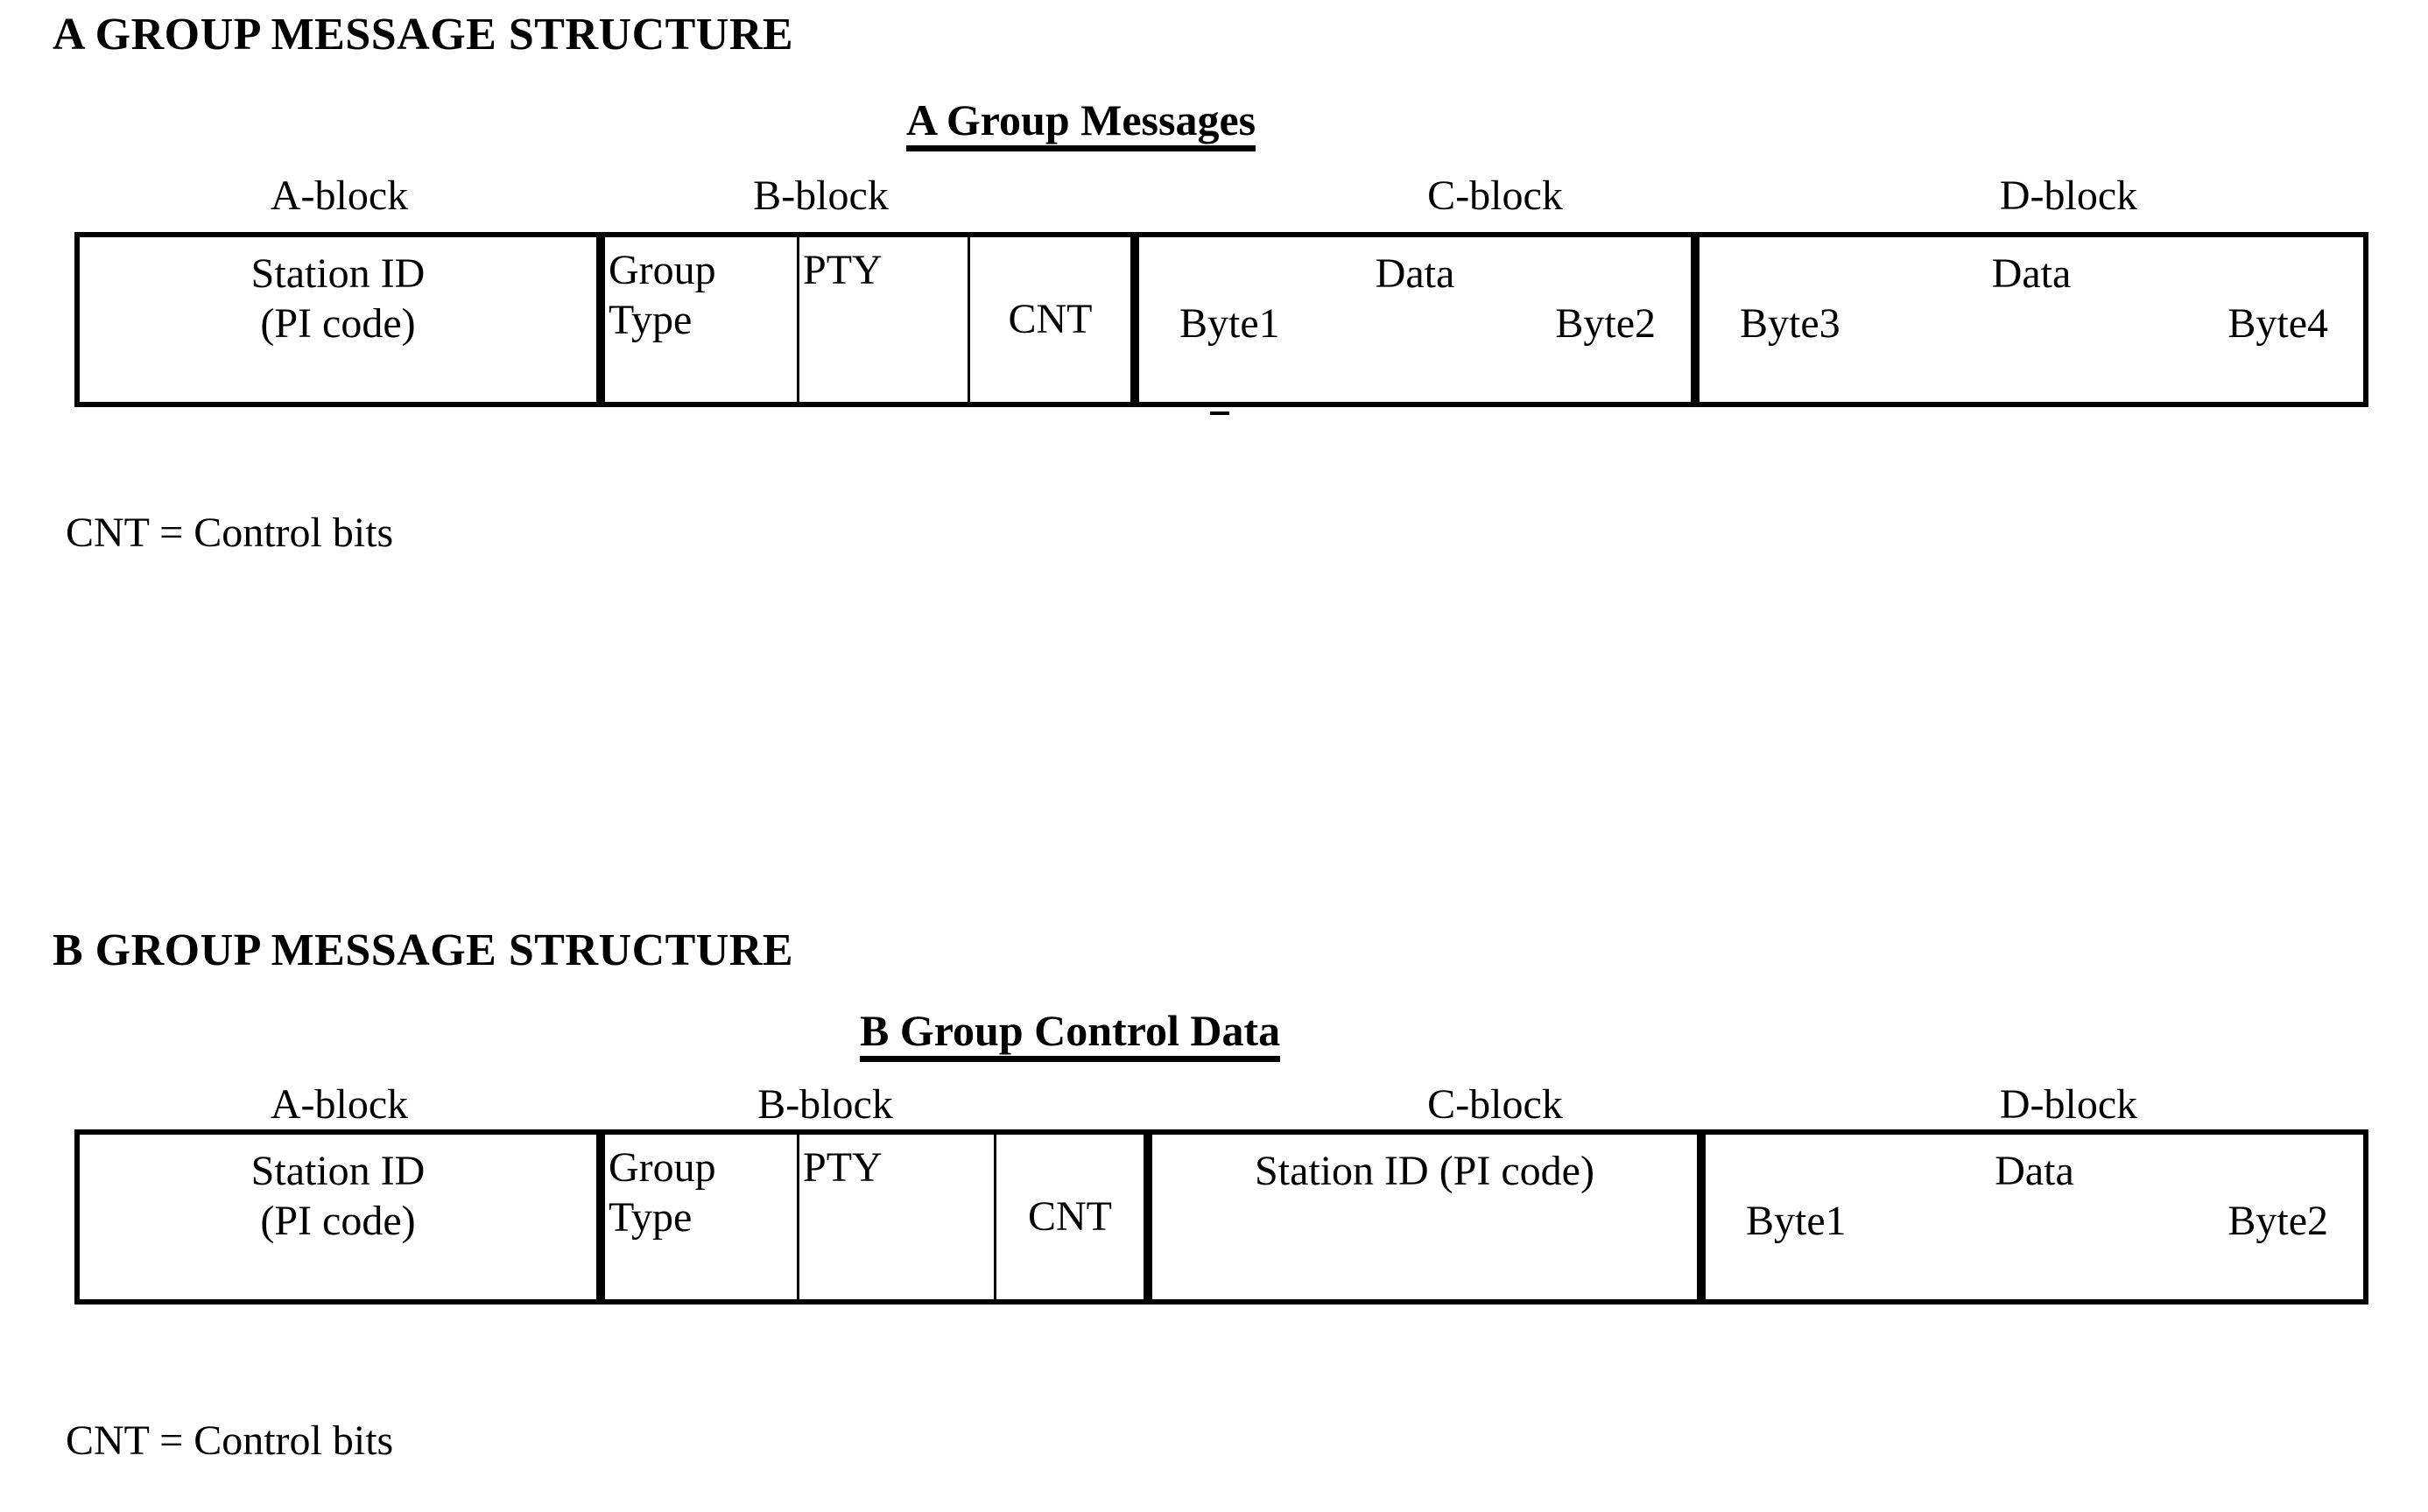  Describe the element at coordinates (1415, 273) in the screenshot. I see `cell-a-c-block-title: Data` at that location.